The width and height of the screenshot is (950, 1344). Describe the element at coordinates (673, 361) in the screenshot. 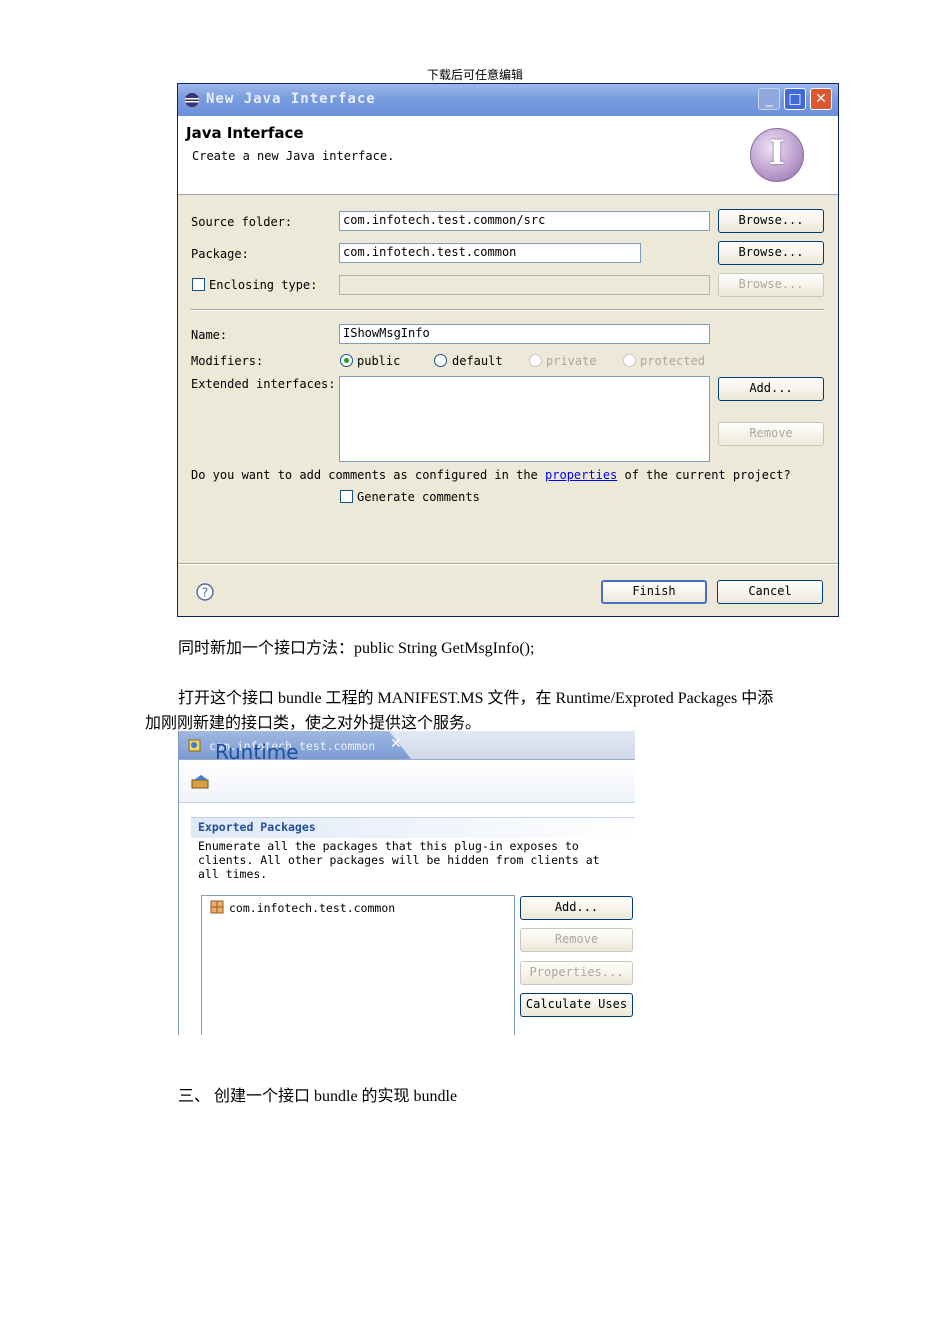

I see `protected-radio-label: protected` at that location.